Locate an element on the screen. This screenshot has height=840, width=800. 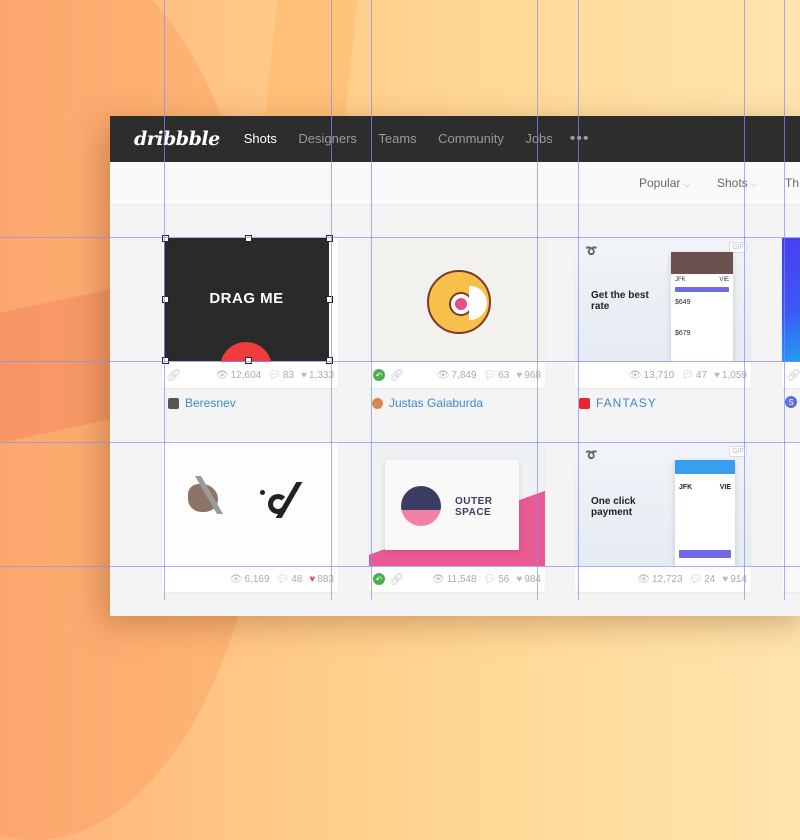
shot-meta: 👁︎ 13,710 💬︎ 47 ♥ 1,059 is located at coordinates (663, 375).